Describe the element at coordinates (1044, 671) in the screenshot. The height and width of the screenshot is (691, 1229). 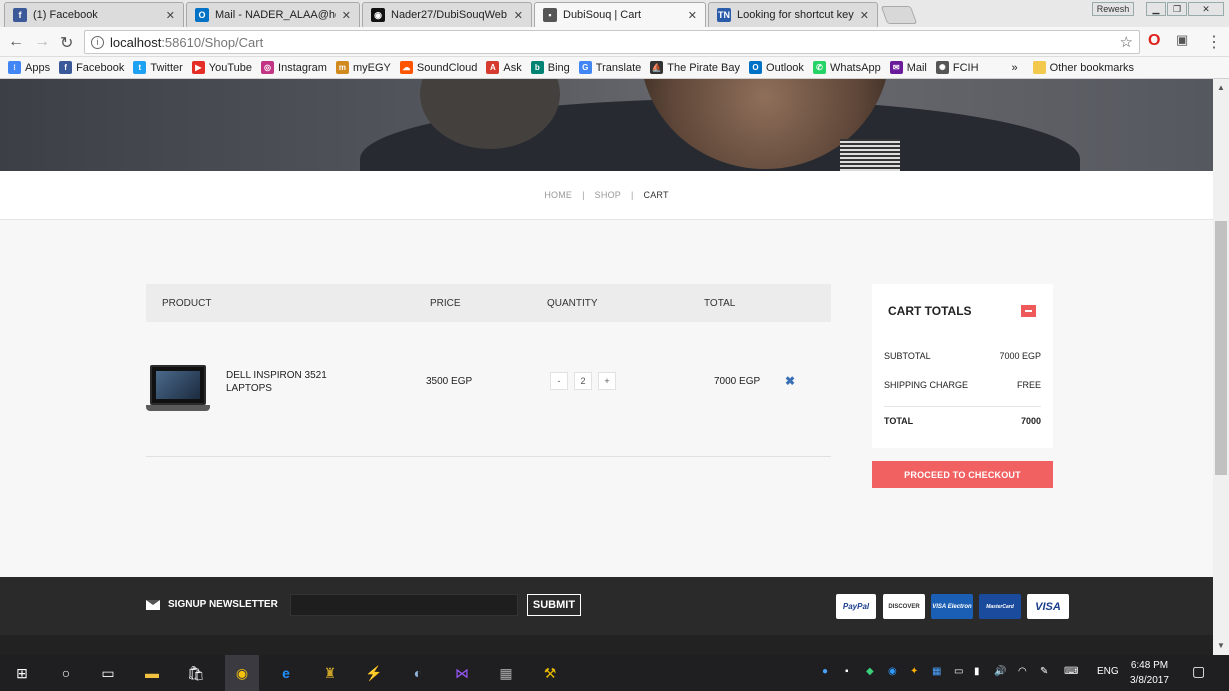
I see `pen-icon: ✎` at that location.